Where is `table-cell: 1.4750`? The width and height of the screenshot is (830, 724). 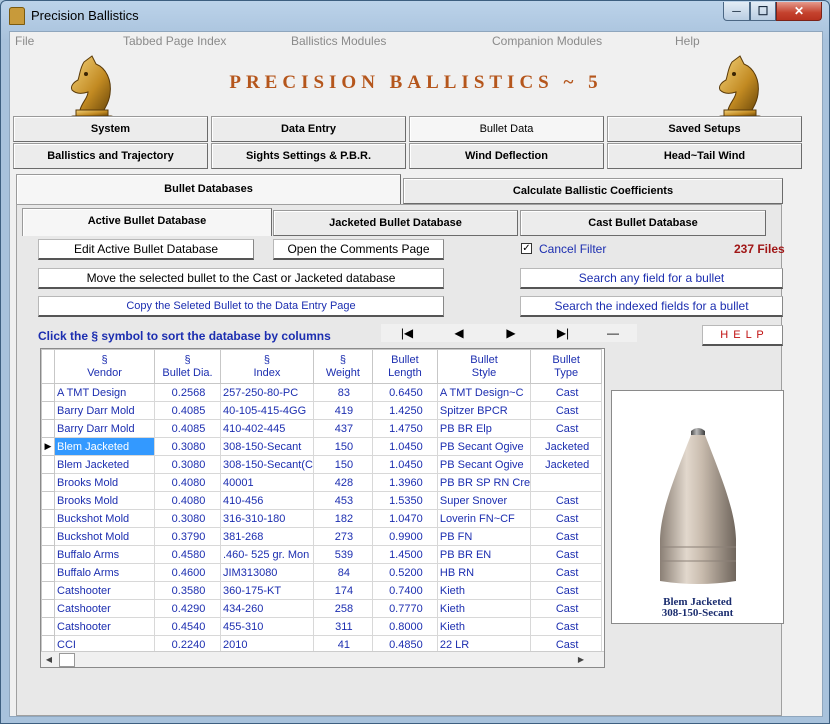 table-cell: 1.4750 is located at coordinates (404, 428).